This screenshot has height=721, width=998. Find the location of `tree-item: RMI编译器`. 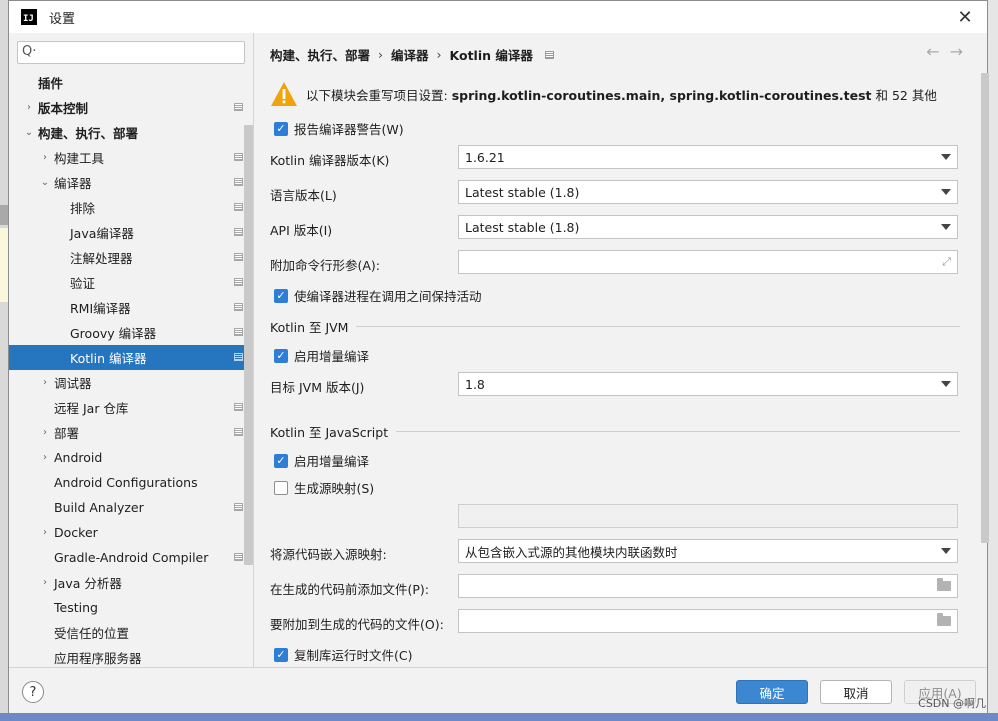

tree-item: RMI编译器 is located at coordinates (131, 307).